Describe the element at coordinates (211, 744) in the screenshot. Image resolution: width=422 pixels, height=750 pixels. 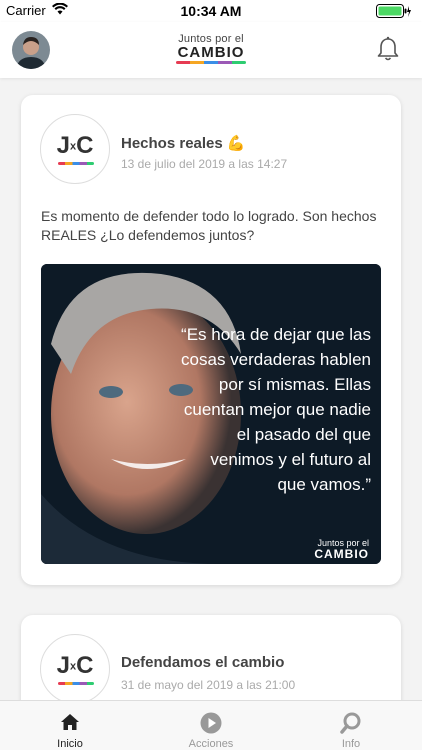
I see `tab-label: Acciones` at that location.